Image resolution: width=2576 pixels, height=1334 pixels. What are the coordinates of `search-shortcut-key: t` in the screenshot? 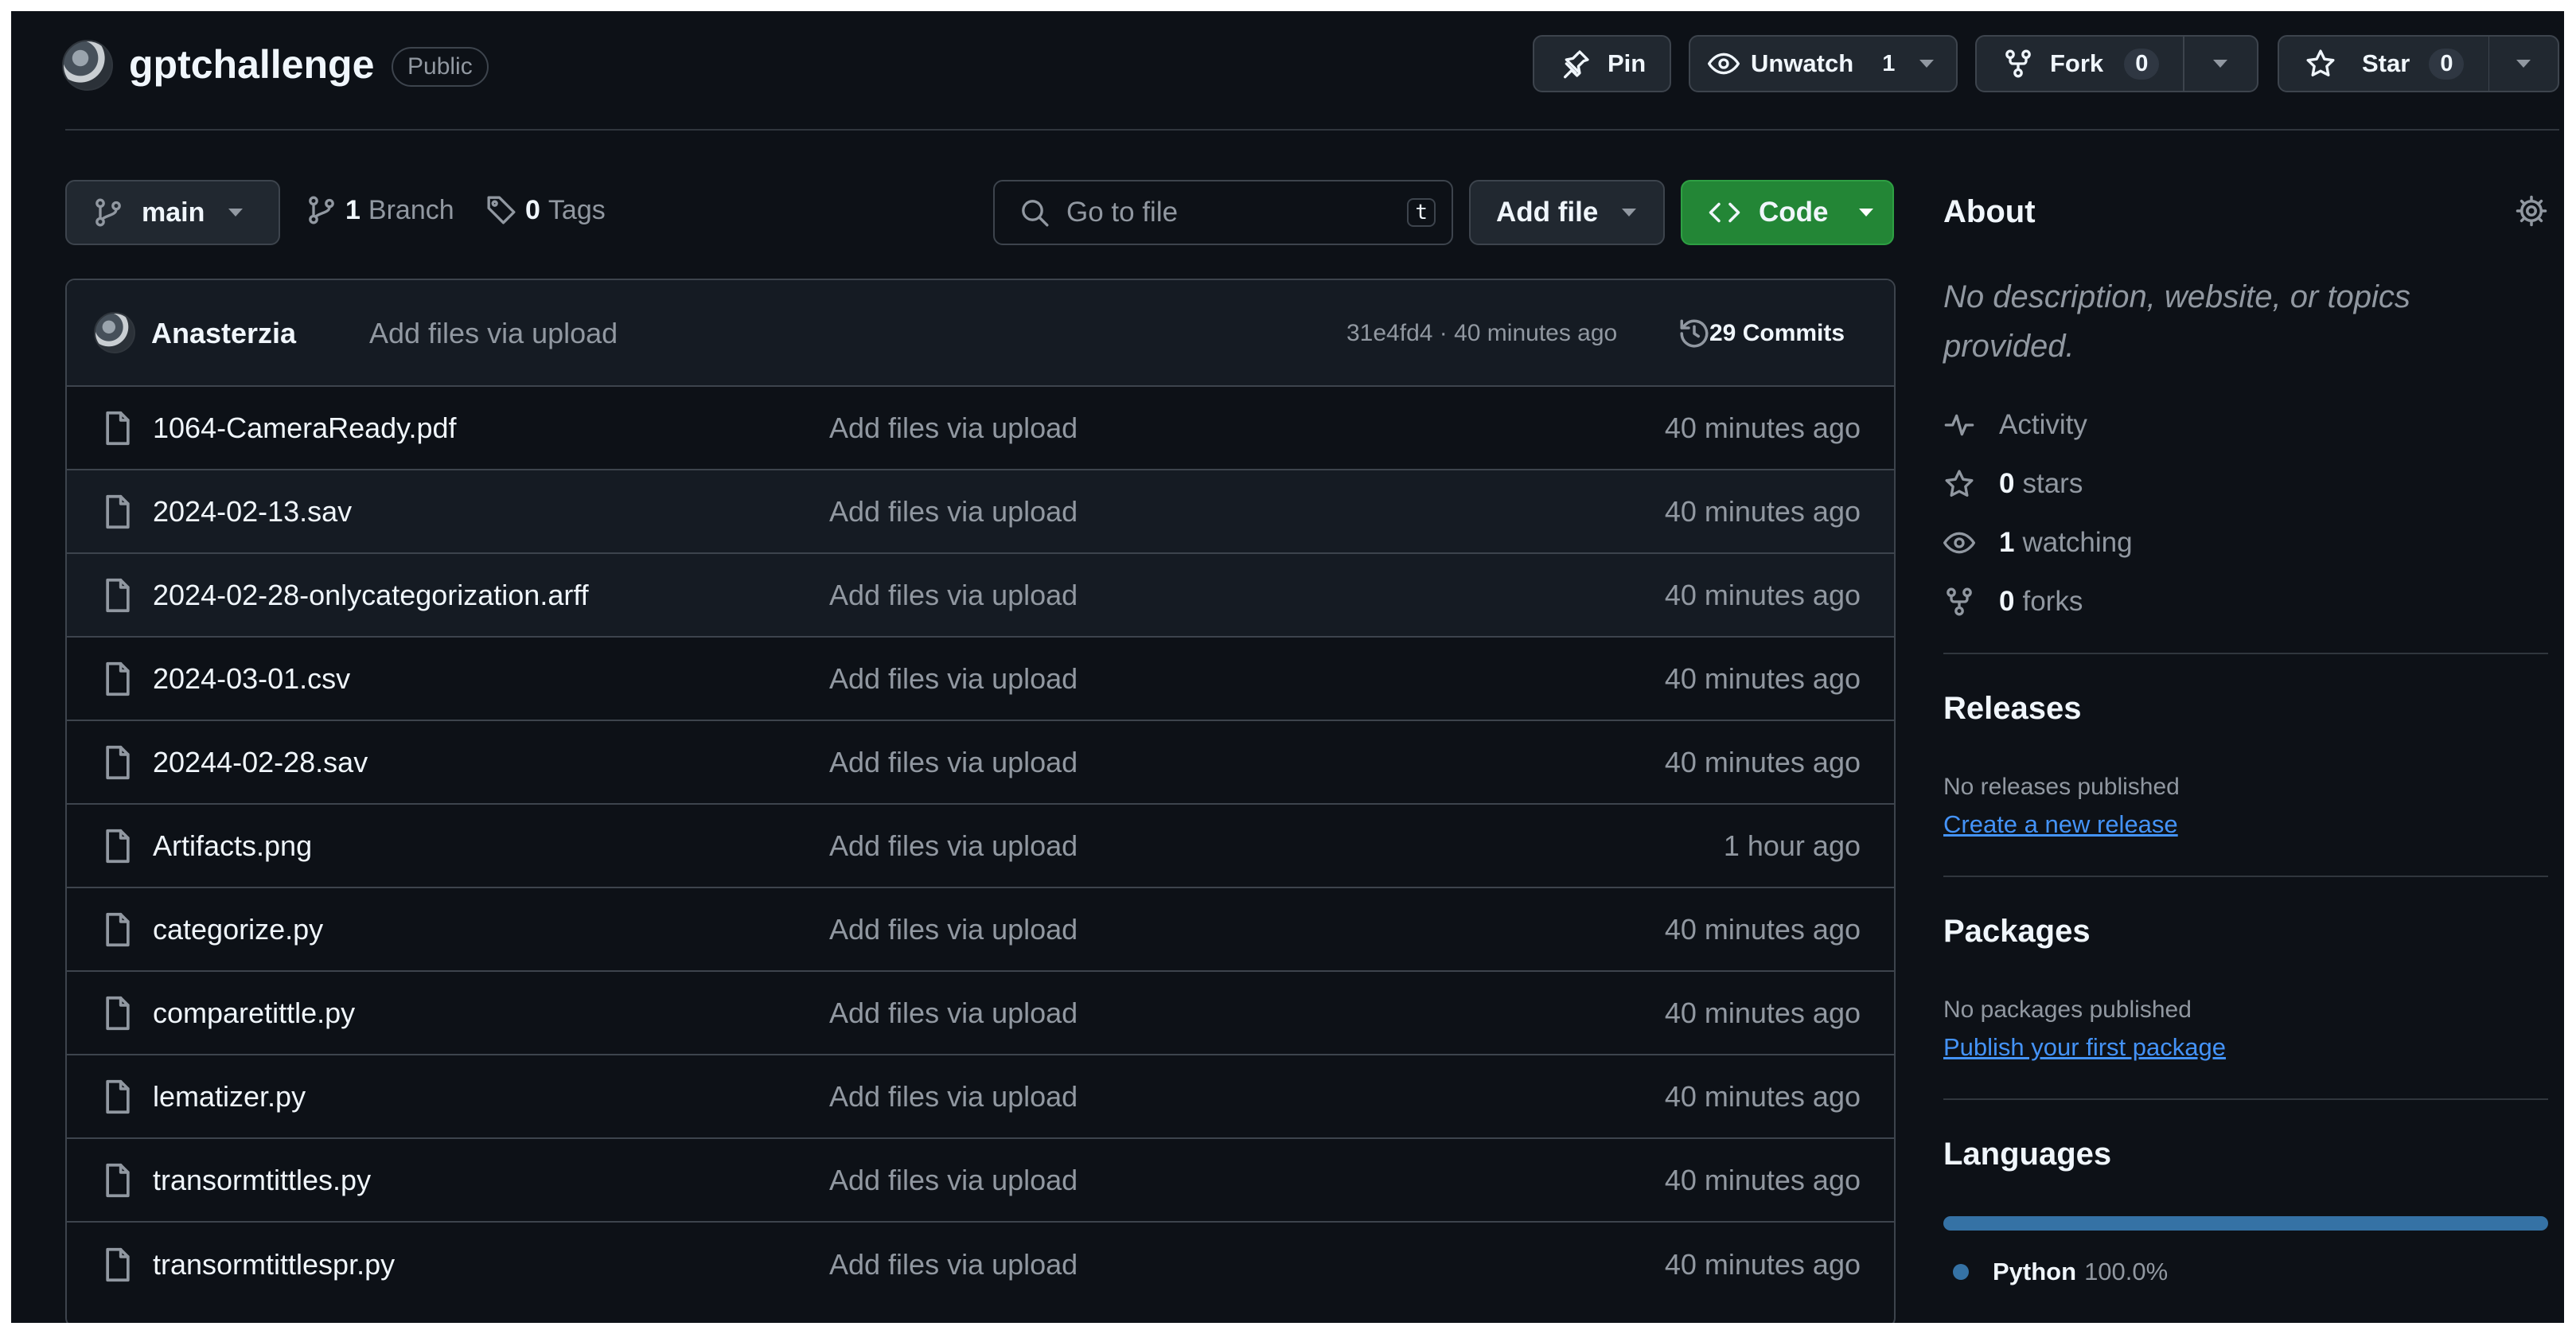 It's located at (1421, 212).